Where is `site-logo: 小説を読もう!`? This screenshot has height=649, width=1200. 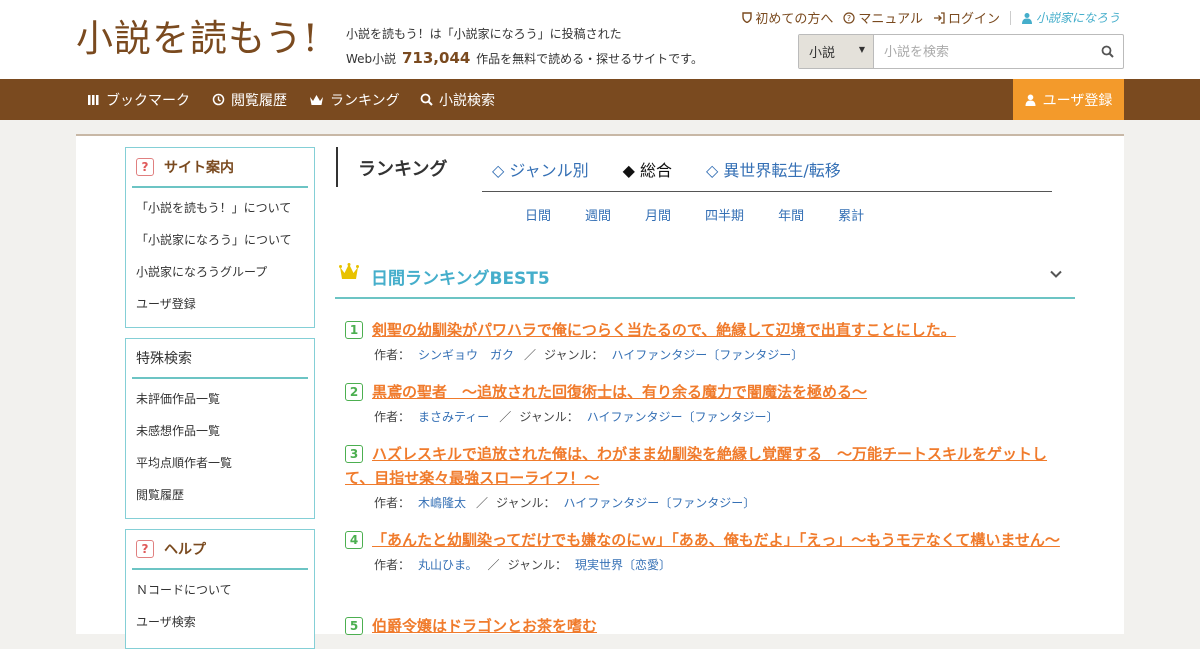 site-logo: 小説を読もう! is located at coordinates (197, 39).